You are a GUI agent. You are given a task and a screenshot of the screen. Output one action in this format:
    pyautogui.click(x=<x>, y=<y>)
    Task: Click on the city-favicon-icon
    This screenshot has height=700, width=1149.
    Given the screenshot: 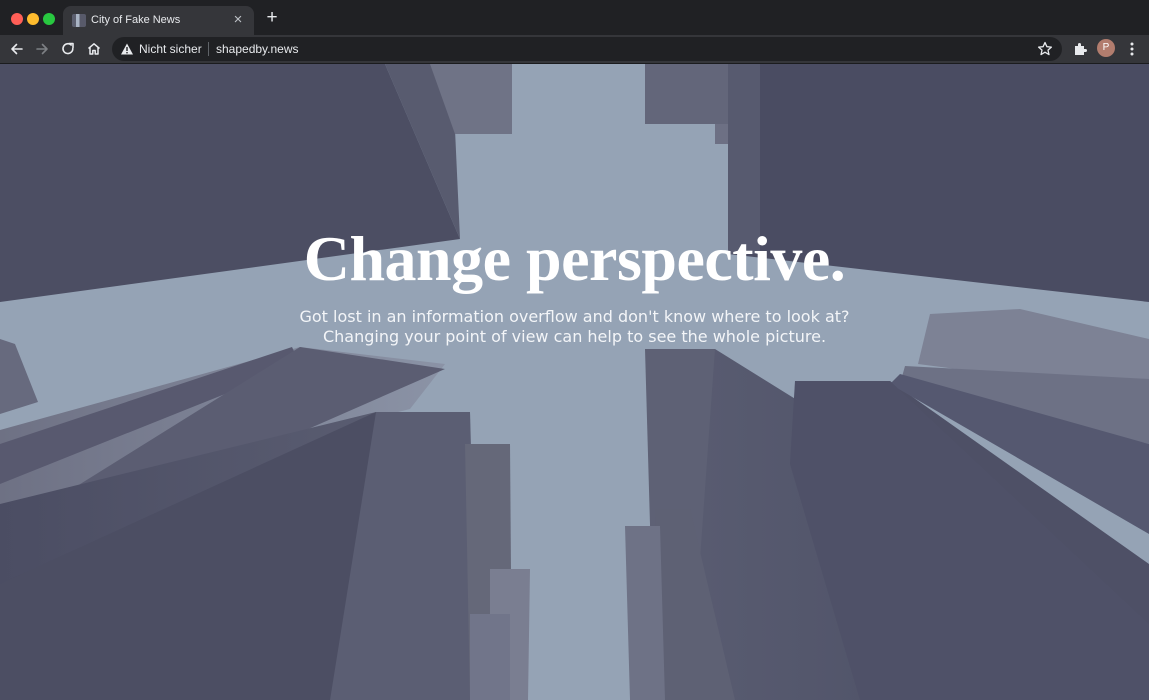 What is the action you would take?
    pyautogui.click(x=79, y=20)
    